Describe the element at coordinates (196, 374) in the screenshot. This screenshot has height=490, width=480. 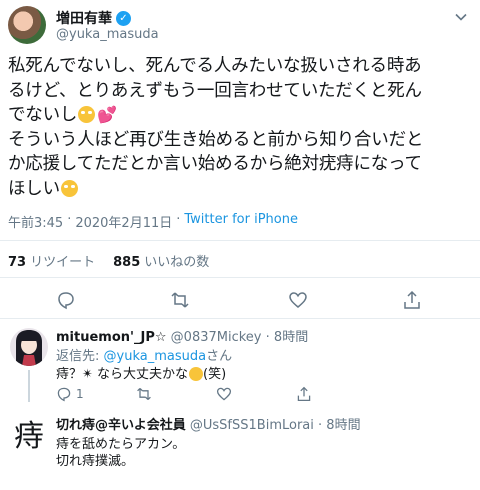
I see `smiley-emoji-icon` at that location.